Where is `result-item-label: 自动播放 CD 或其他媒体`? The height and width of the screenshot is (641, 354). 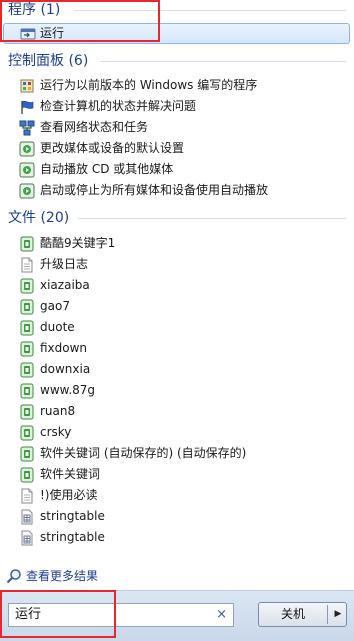 result-item-label: 自动播放 CD 或其他媒体 is located at coordinates (107, 169).